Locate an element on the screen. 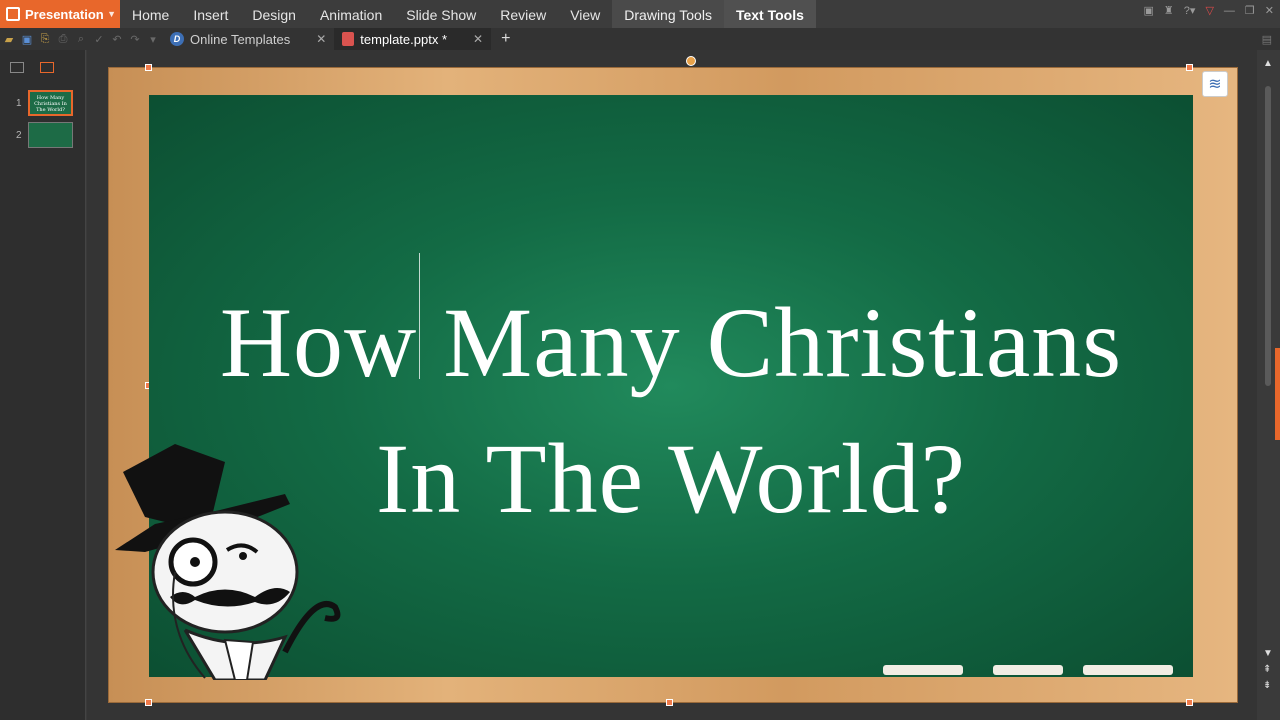  thumbnail-text: How Many Christians In The World? is located at coordinates (50, 104).